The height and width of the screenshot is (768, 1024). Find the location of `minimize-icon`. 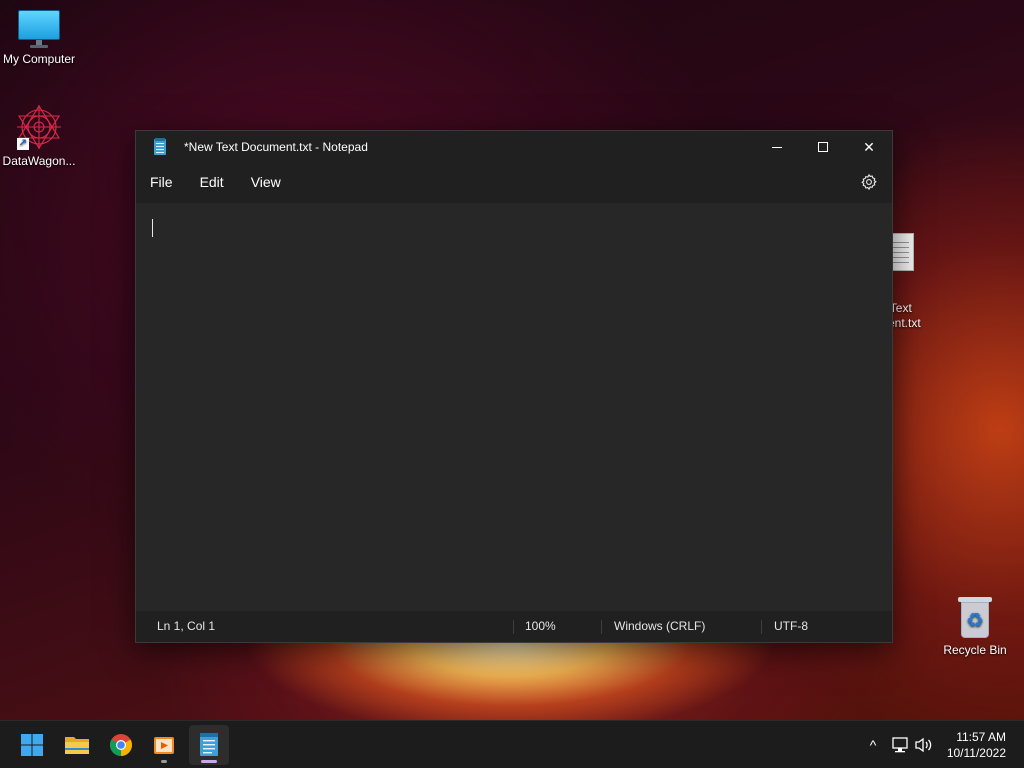

minimize-icon is located at coordinates (777, 147).